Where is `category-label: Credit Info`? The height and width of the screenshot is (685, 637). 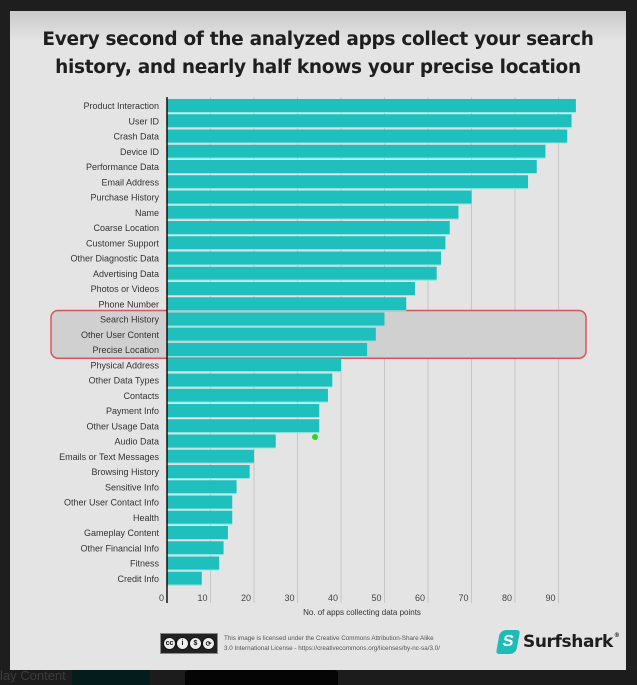 category-label: Credit Info is located at coordinates (138, 579).